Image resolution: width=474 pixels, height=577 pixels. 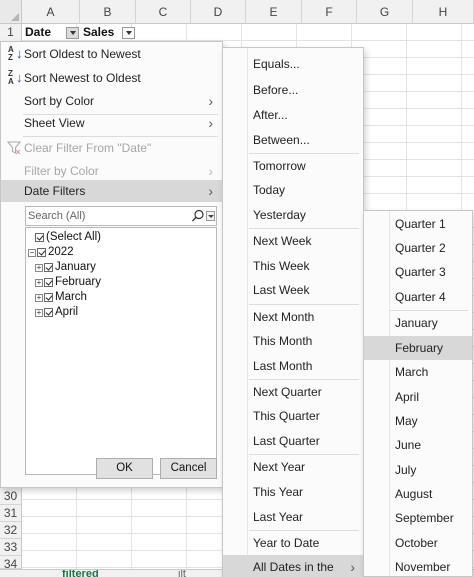 I want to click on date-filter-next-week: Next Week, so click(x=293, y=241).